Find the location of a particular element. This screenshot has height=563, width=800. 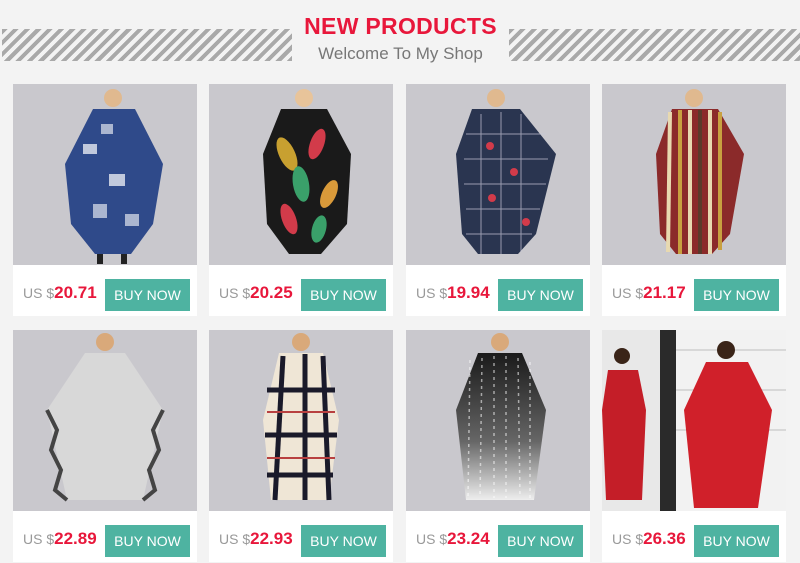

decorative-stripe-left is located at coordinates (147, 45).